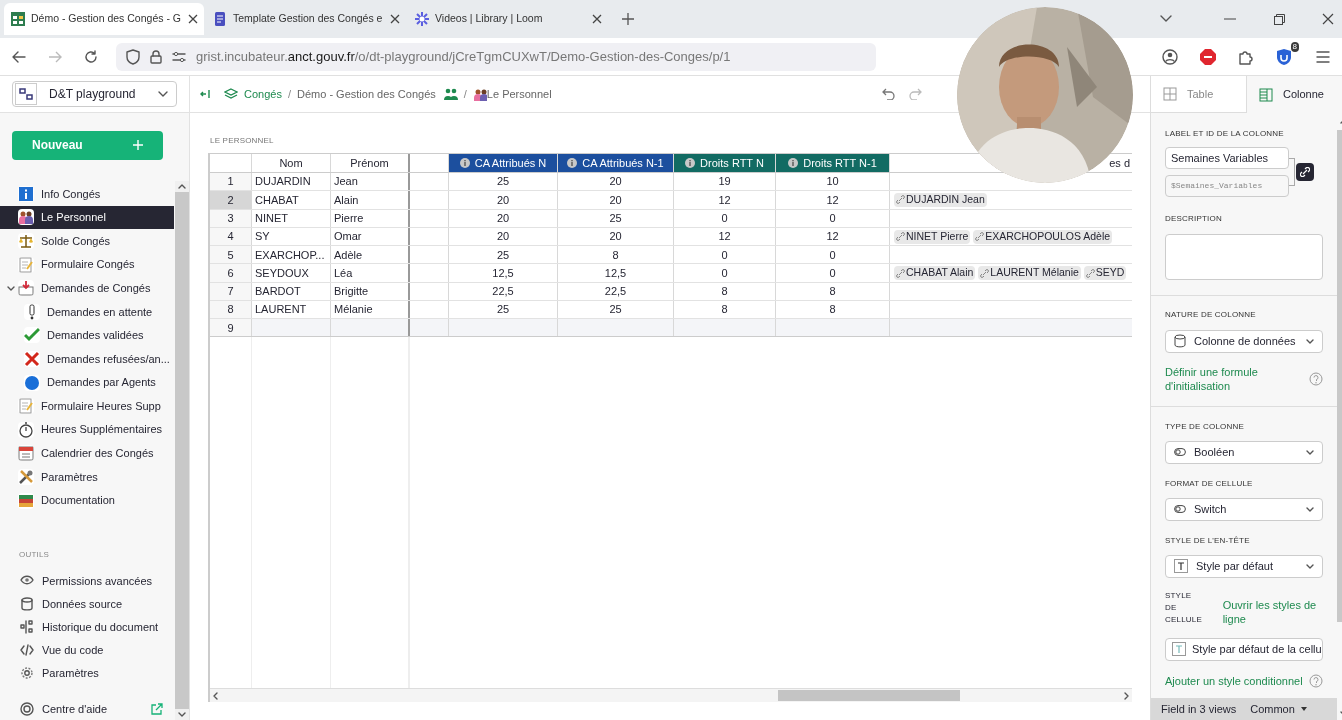  Describe the element at coordinates (833, 182) in the screenshot. I see `table-cell: 10` at that location.